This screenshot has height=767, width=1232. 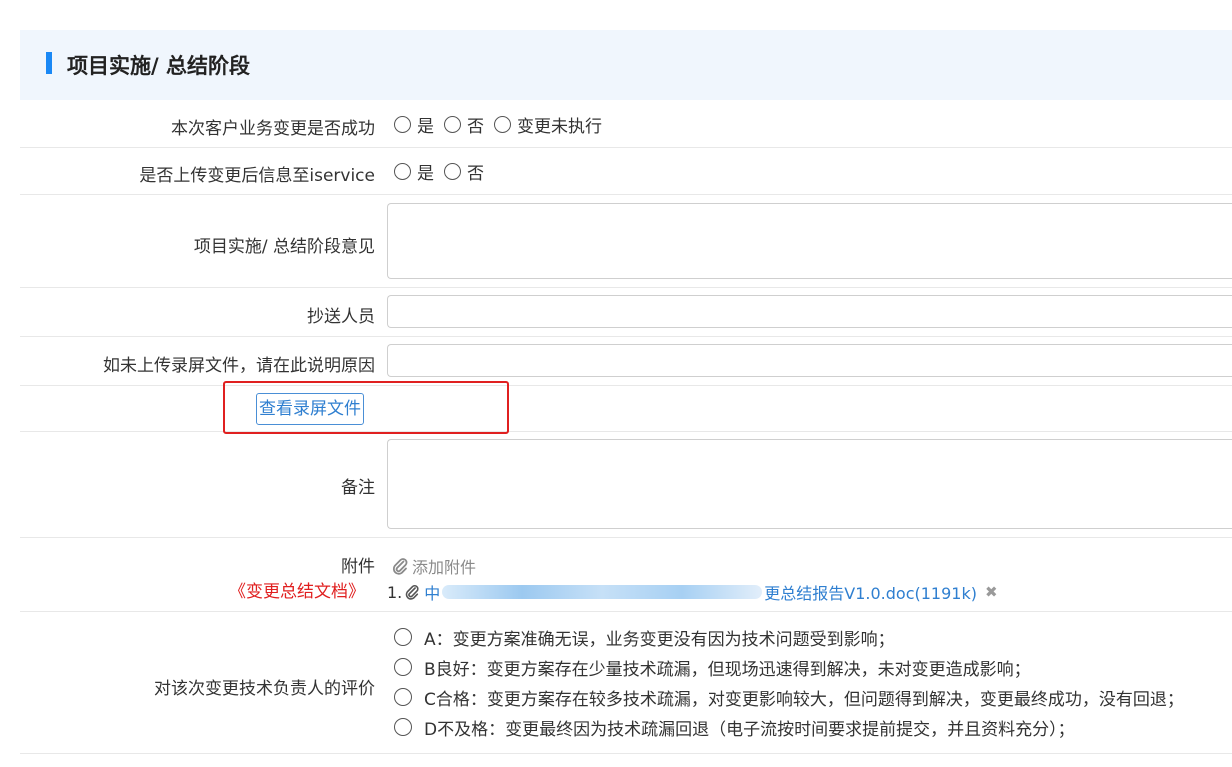 I want to click on row-cc: 抄送人员, so click(x=626, y=312).